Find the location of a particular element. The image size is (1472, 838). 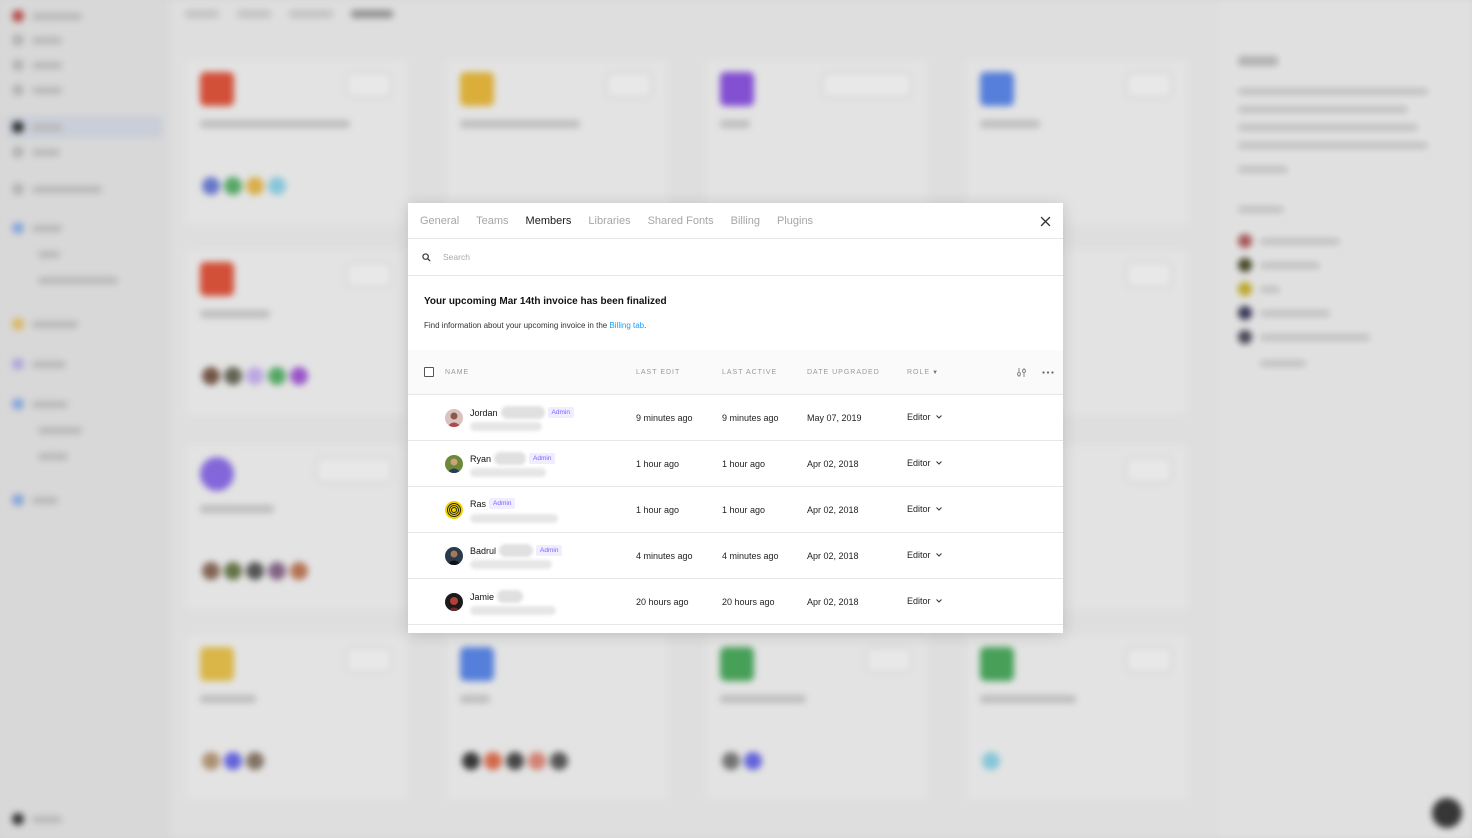

search-input is located at coordinates (693, 257).